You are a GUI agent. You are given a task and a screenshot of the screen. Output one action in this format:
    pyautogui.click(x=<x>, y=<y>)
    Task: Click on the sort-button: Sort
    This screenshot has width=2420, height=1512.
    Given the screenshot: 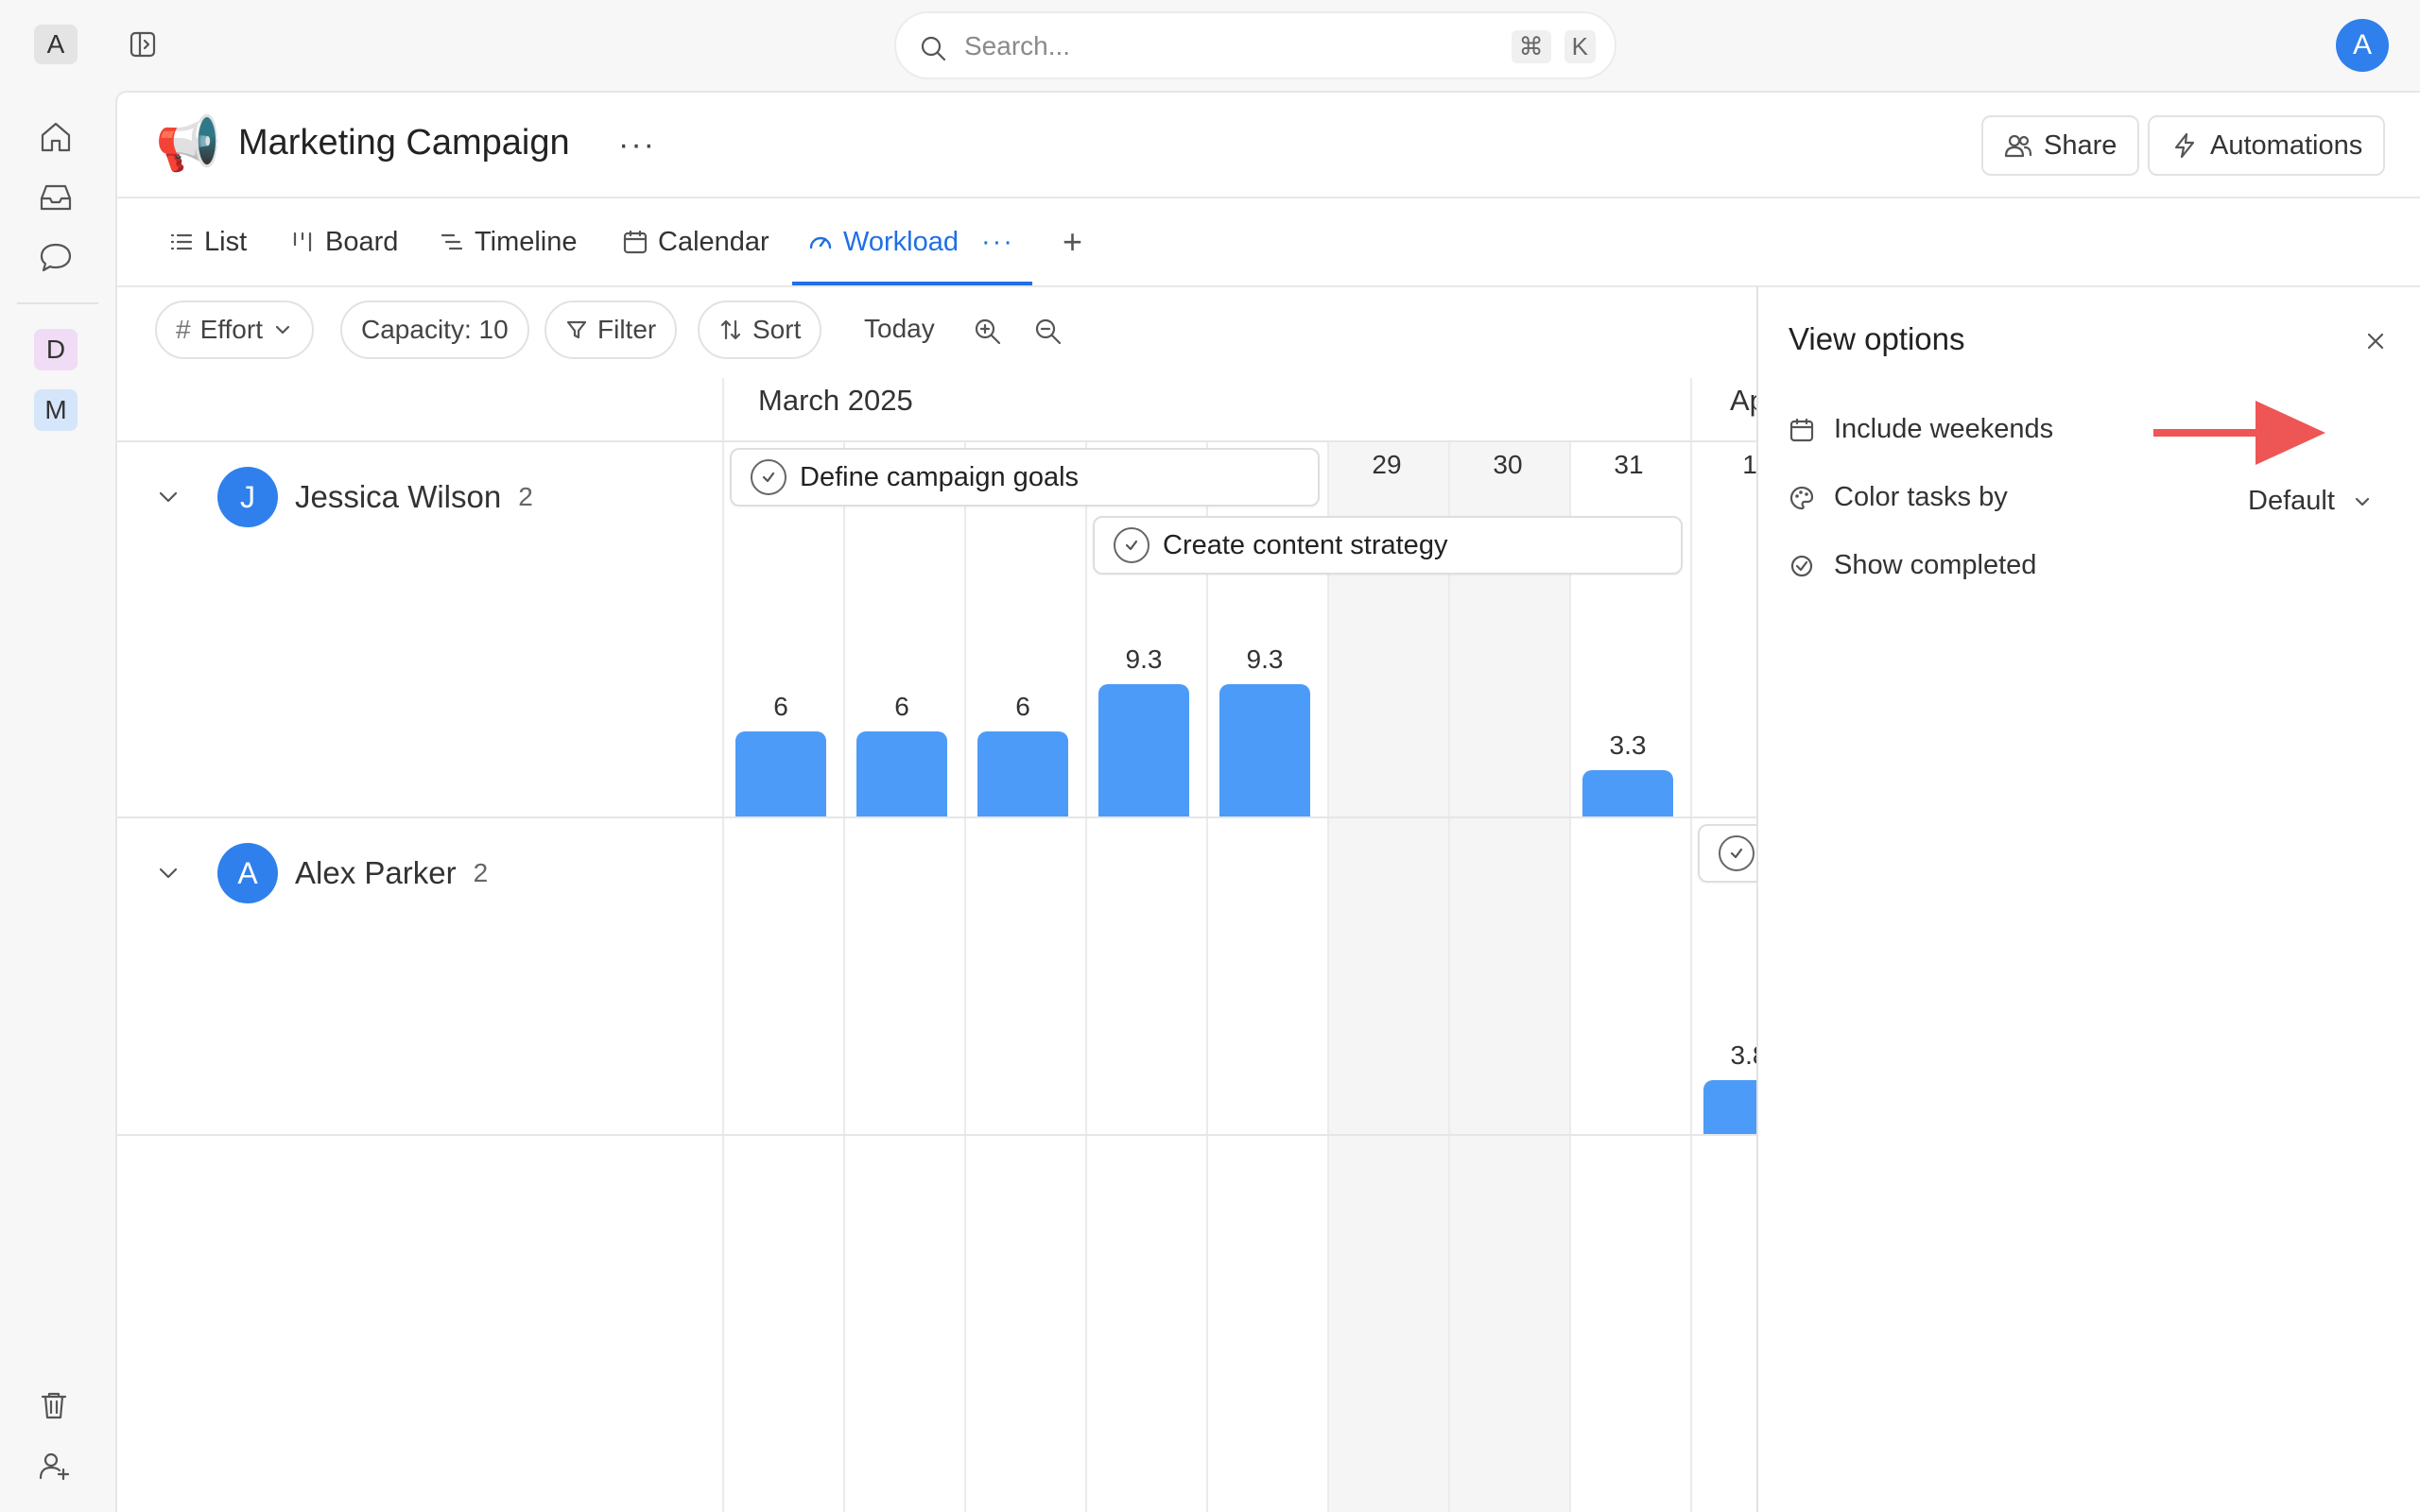 What is the action you would take?
    pyautogui.click(x=760, y=330)
    